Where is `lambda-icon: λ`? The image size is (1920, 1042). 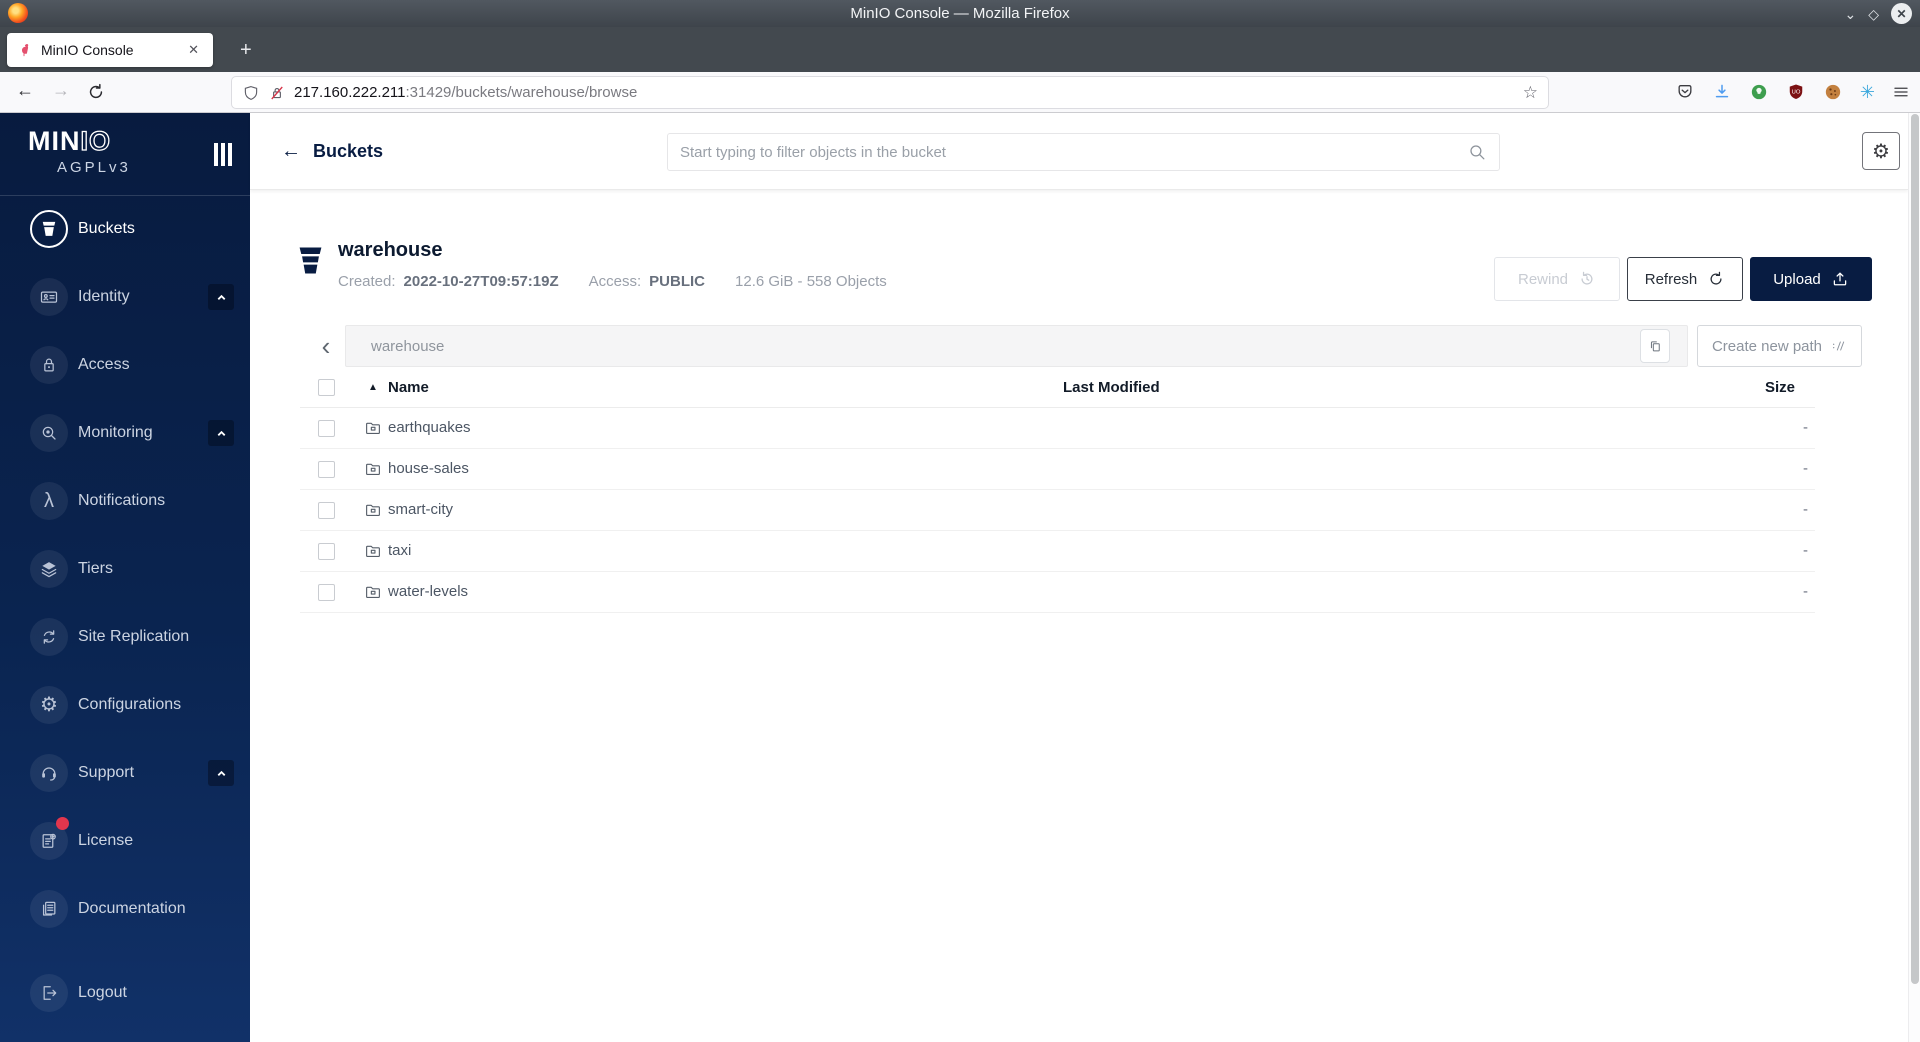 lambda-icon: λ is located at coordinates (49, 501).